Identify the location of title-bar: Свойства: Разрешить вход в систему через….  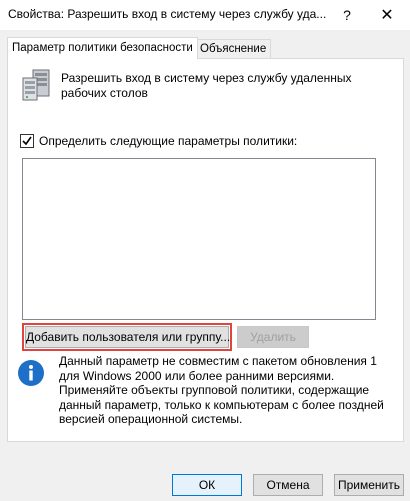
(205, 15).